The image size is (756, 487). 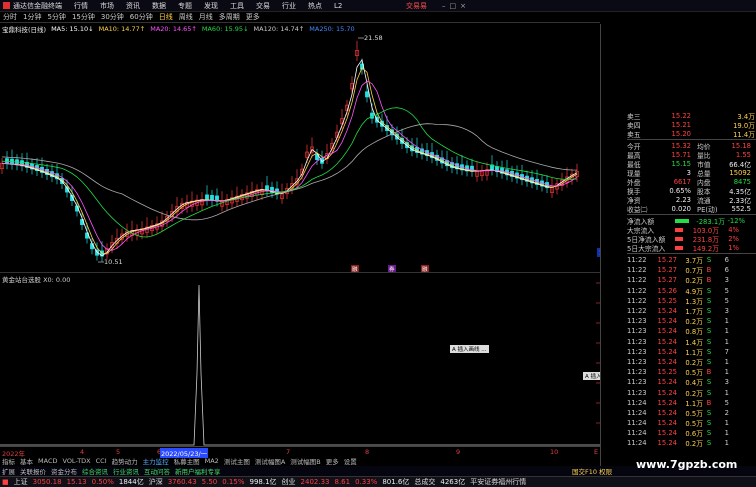 What do you see at coordinates (289, 6) in the screenshot?
I see `menu-item-8: 行业` at bounding box center [289, 6].